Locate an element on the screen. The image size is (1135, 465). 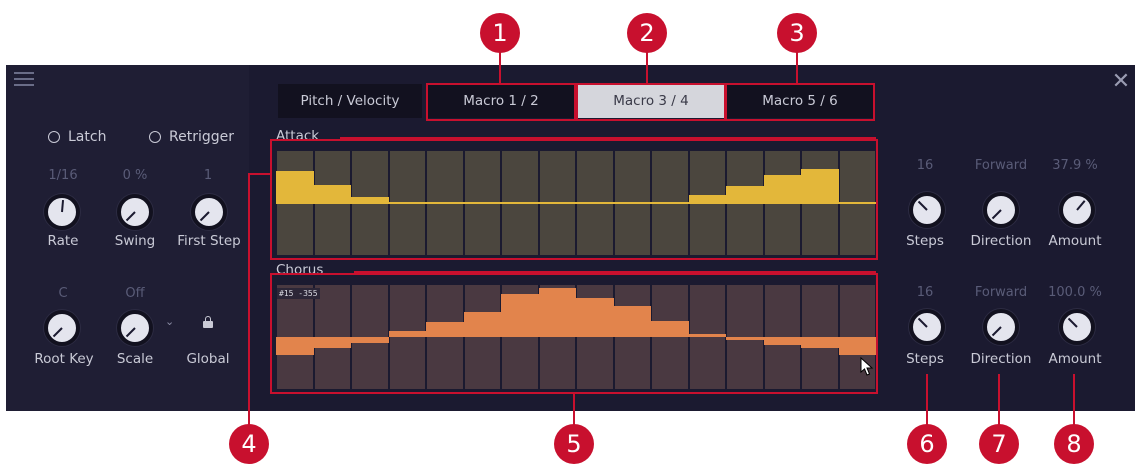
latch-toggle: Latch is located at coordinates (77, 137).